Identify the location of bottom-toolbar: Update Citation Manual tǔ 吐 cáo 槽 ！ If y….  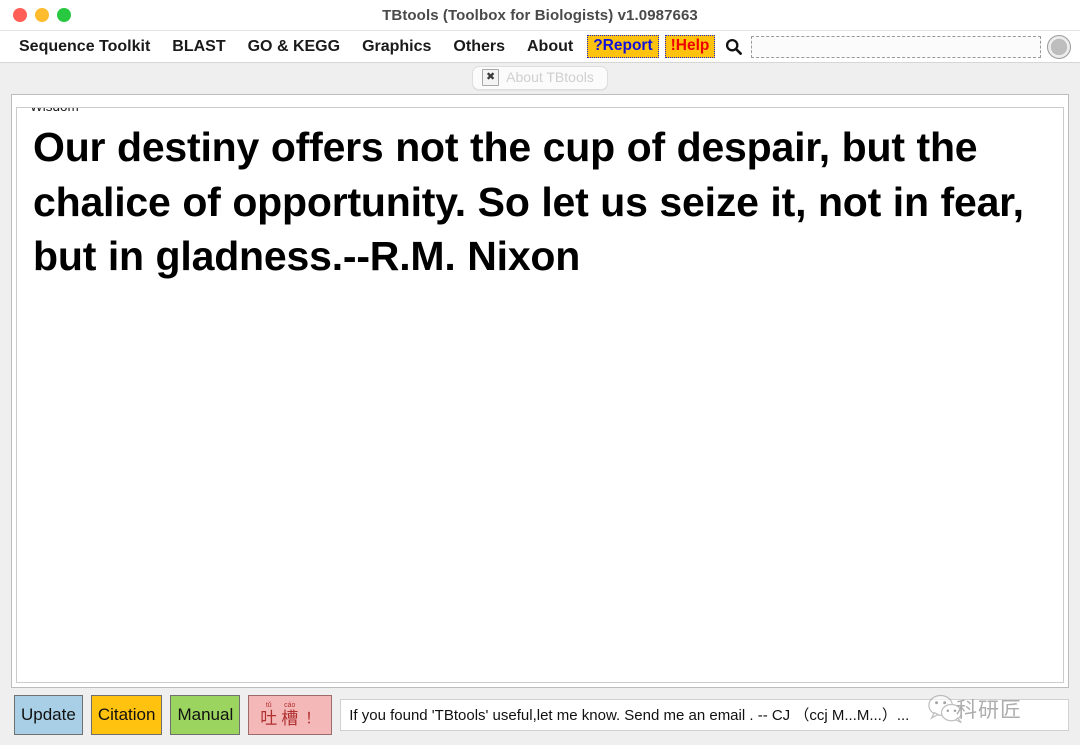
(540, 716).